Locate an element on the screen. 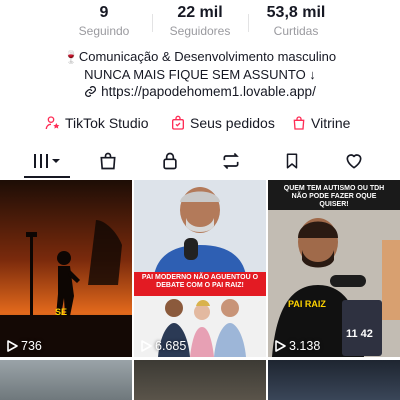  profile-actions: TikTok Studio Seus pedidos Vitrine is located at coordinates (200, 123).